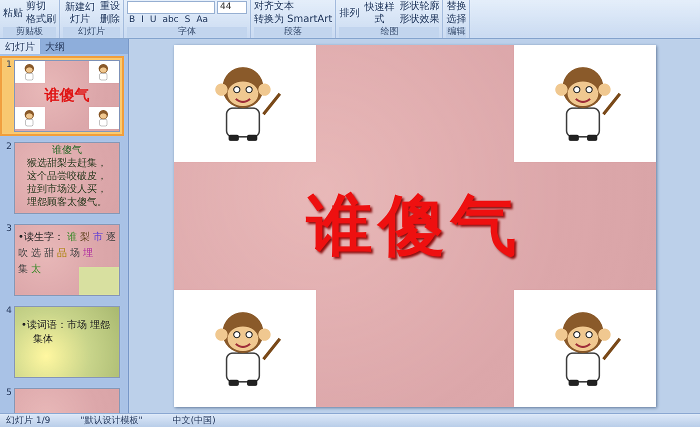 Image resolution: width=700 pixels, height=427 pixels. Describe the element at coordinates (41, 20) in the screenshot. I see `ribbon-button: 格式刷` at that location.